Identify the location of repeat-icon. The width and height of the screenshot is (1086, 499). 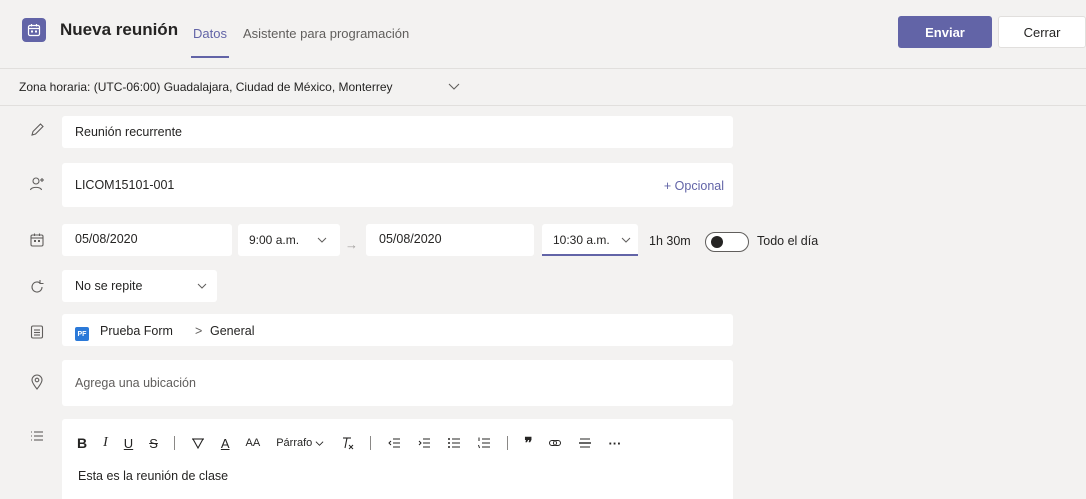
(37, 287).